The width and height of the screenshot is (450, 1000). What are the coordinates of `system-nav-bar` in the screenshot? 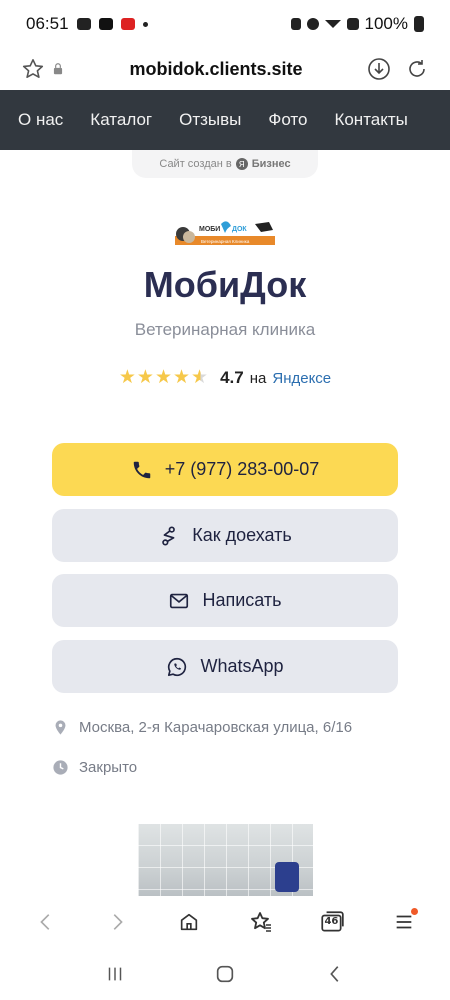 It's located at (225, 974).